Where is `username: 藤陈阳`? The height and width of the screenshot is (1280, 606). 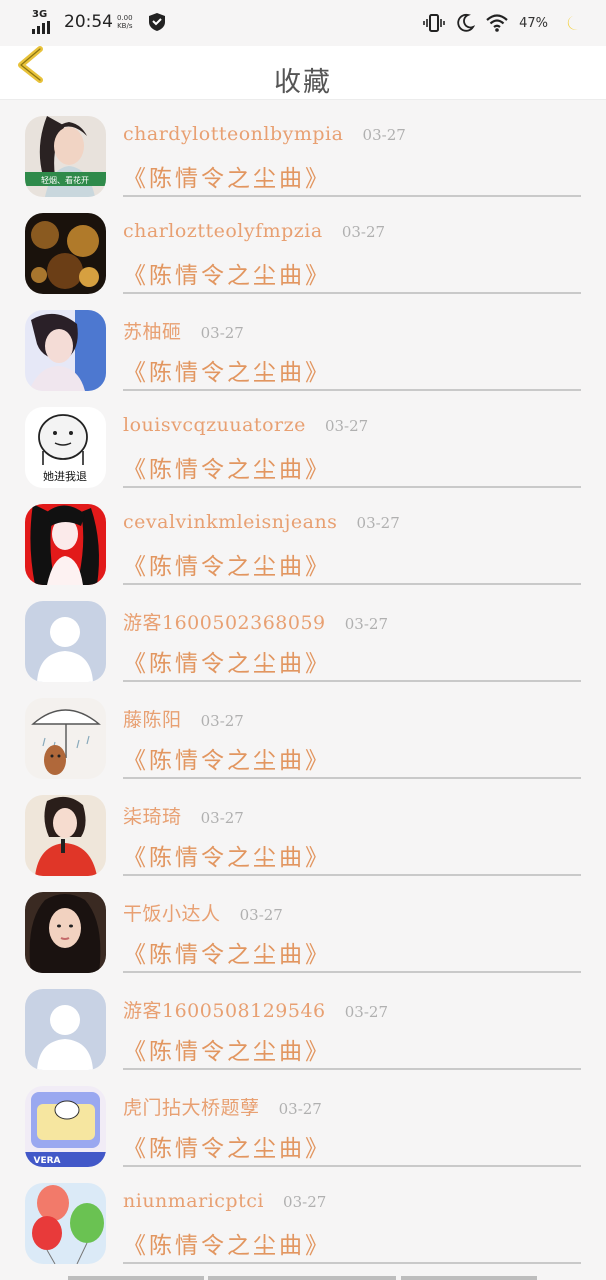
username: 藤陈阳 is located at coordinates (152, 720).